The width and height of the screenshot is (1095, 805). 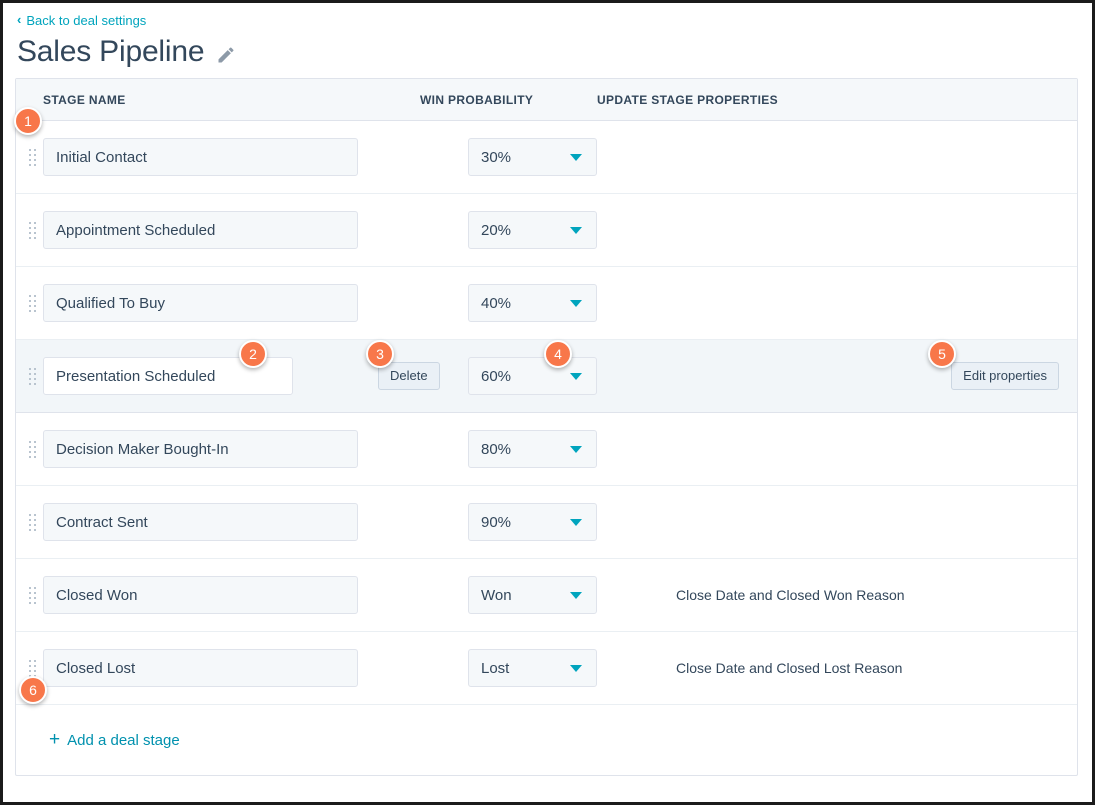 What do you see at coordinates (546, 740) in the screenshot?
I see `add-deal-stage-row: + Add a deal stage` at bounding box center [546, 740].